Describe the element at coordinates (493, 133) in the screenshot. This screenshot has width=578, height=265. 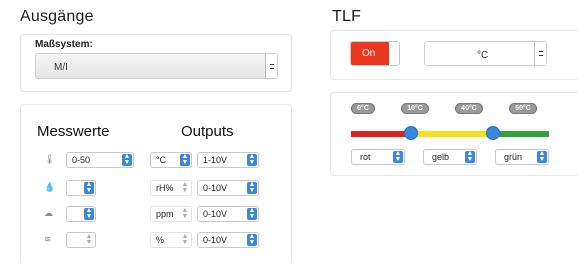
I see `slider-knob-high` at that location.